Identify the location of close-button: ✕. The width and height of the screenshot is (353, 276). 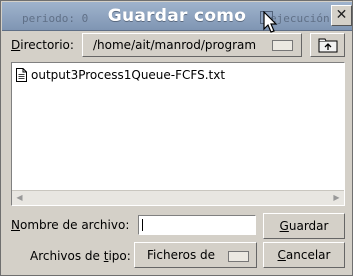
(341, 15).